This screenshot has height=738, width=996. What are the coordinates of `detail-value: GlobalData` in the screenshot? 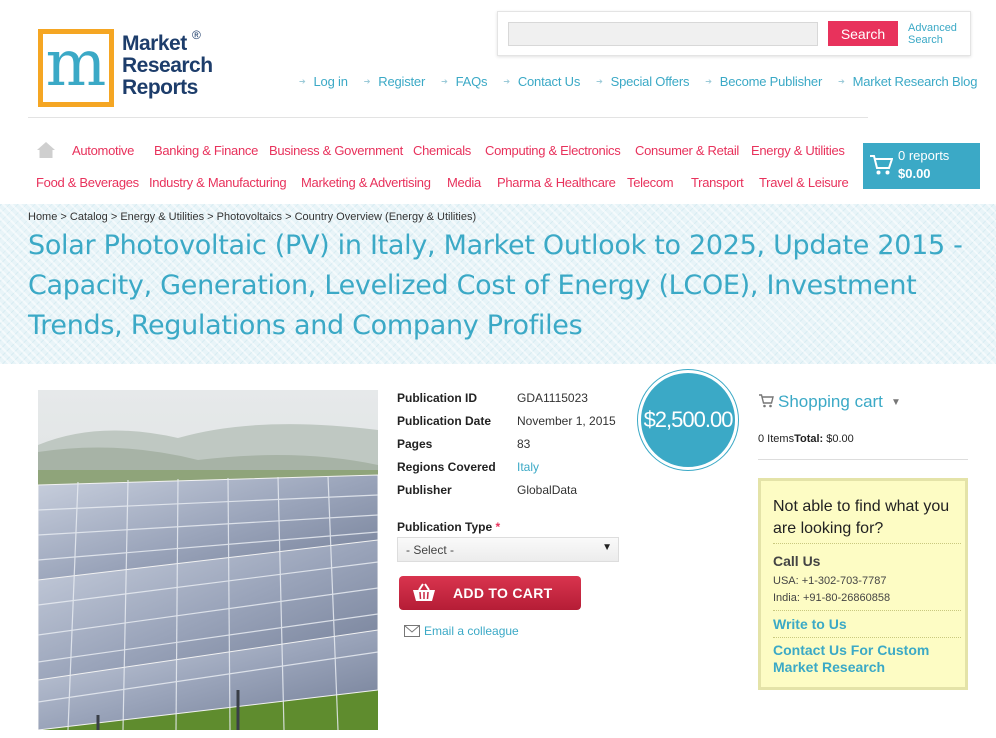 It's located at (547, 490).